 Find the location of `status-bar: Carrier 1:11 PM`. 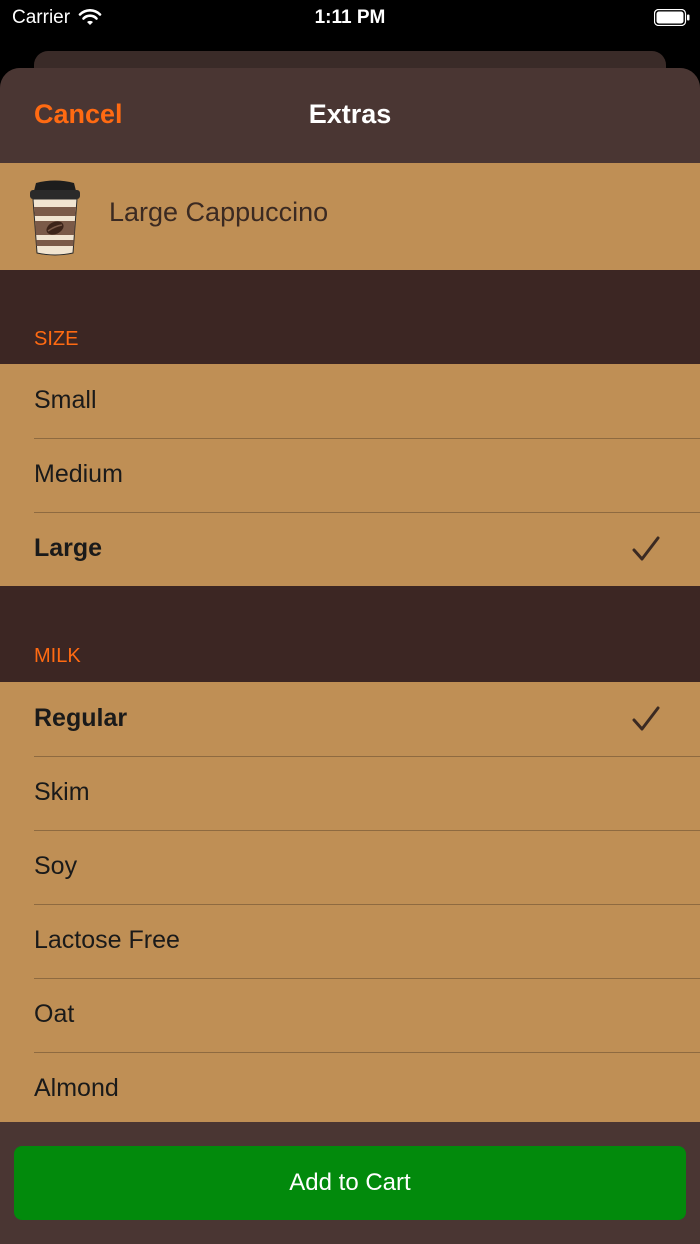

status-bar: Carrier 1:11 PM is located at coordinates (350, 22).